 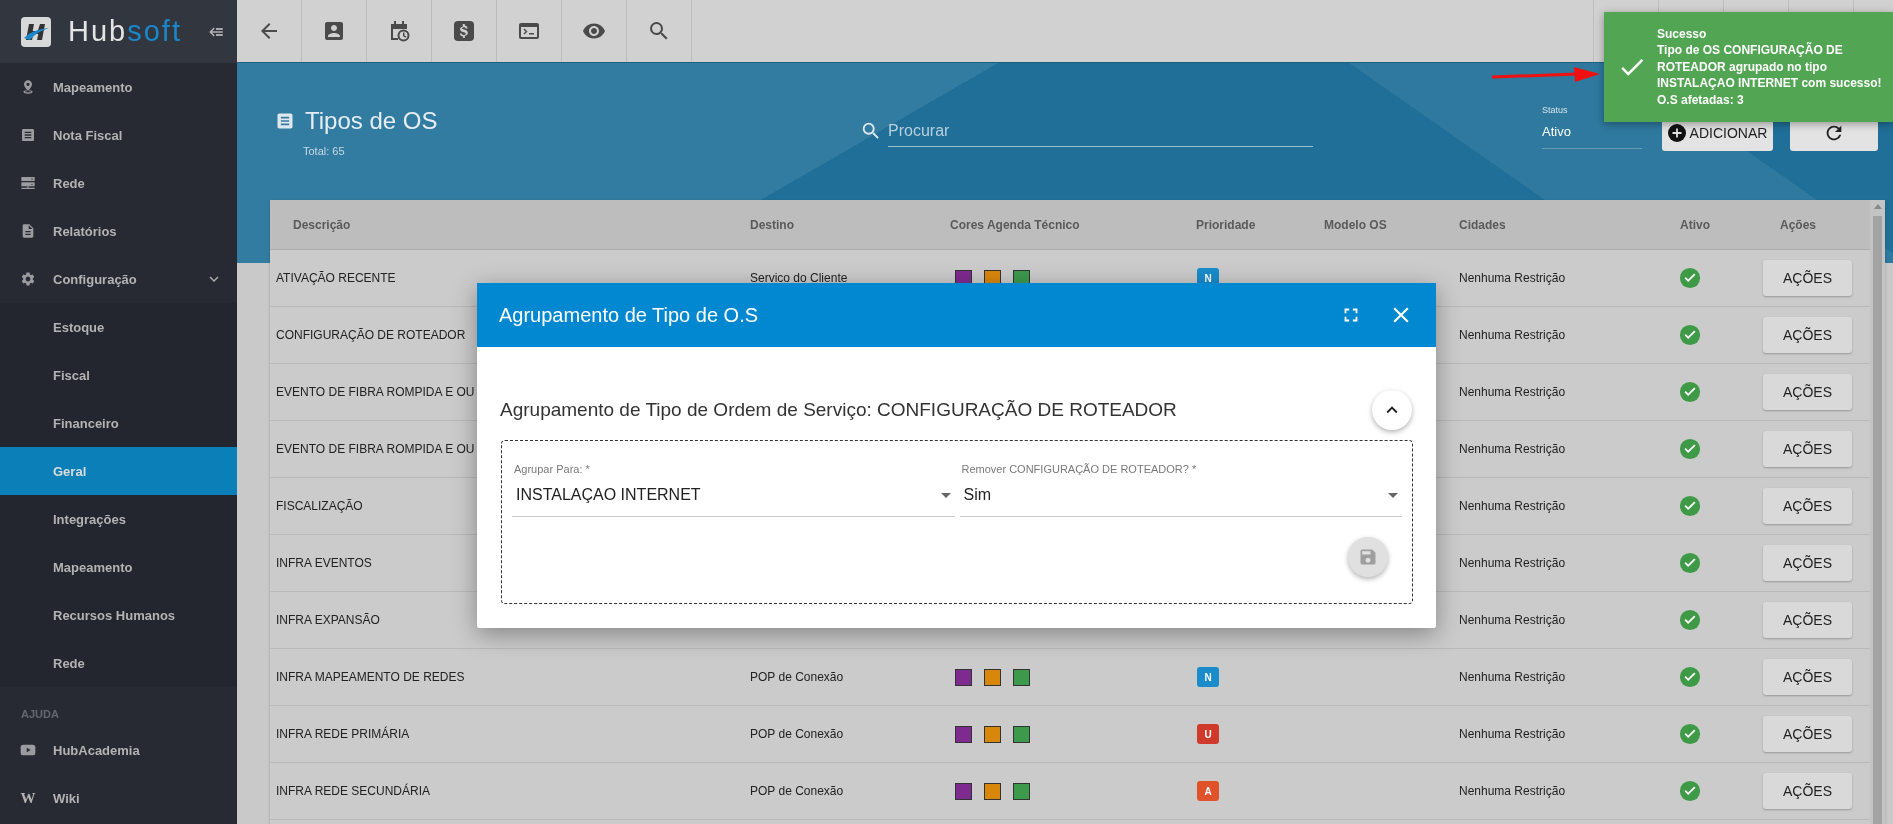 What do you see at coordinates (118, 615) in the screenshot?
I see `sidebar-item: Recursos Humanos` at bounding box center [118, 615].